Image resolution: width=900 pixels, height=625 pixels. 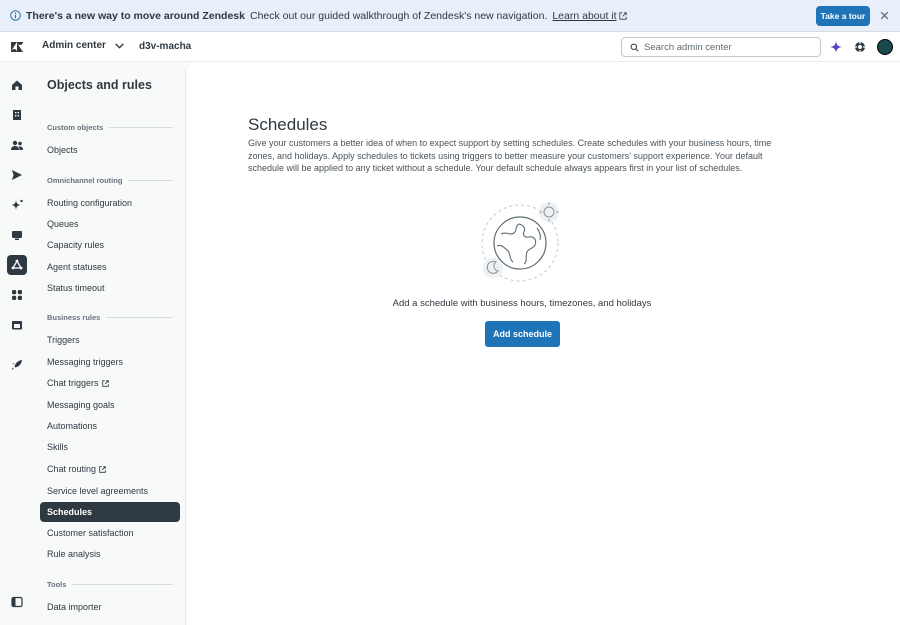 I want to click on page-title: Schedules, so click(x=288, y=124).